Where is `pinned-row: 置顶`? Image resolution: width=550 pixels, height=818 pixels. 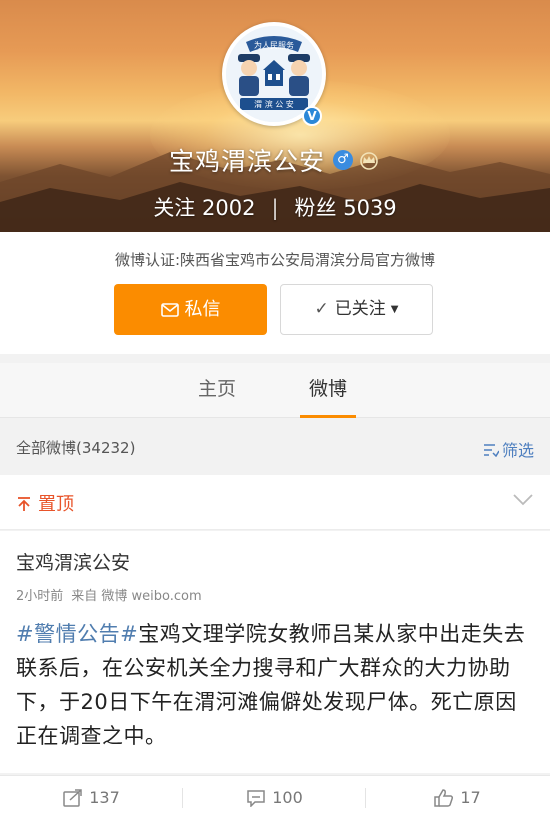
pinned-row: 置顶 is located at coordinates (275, 502).